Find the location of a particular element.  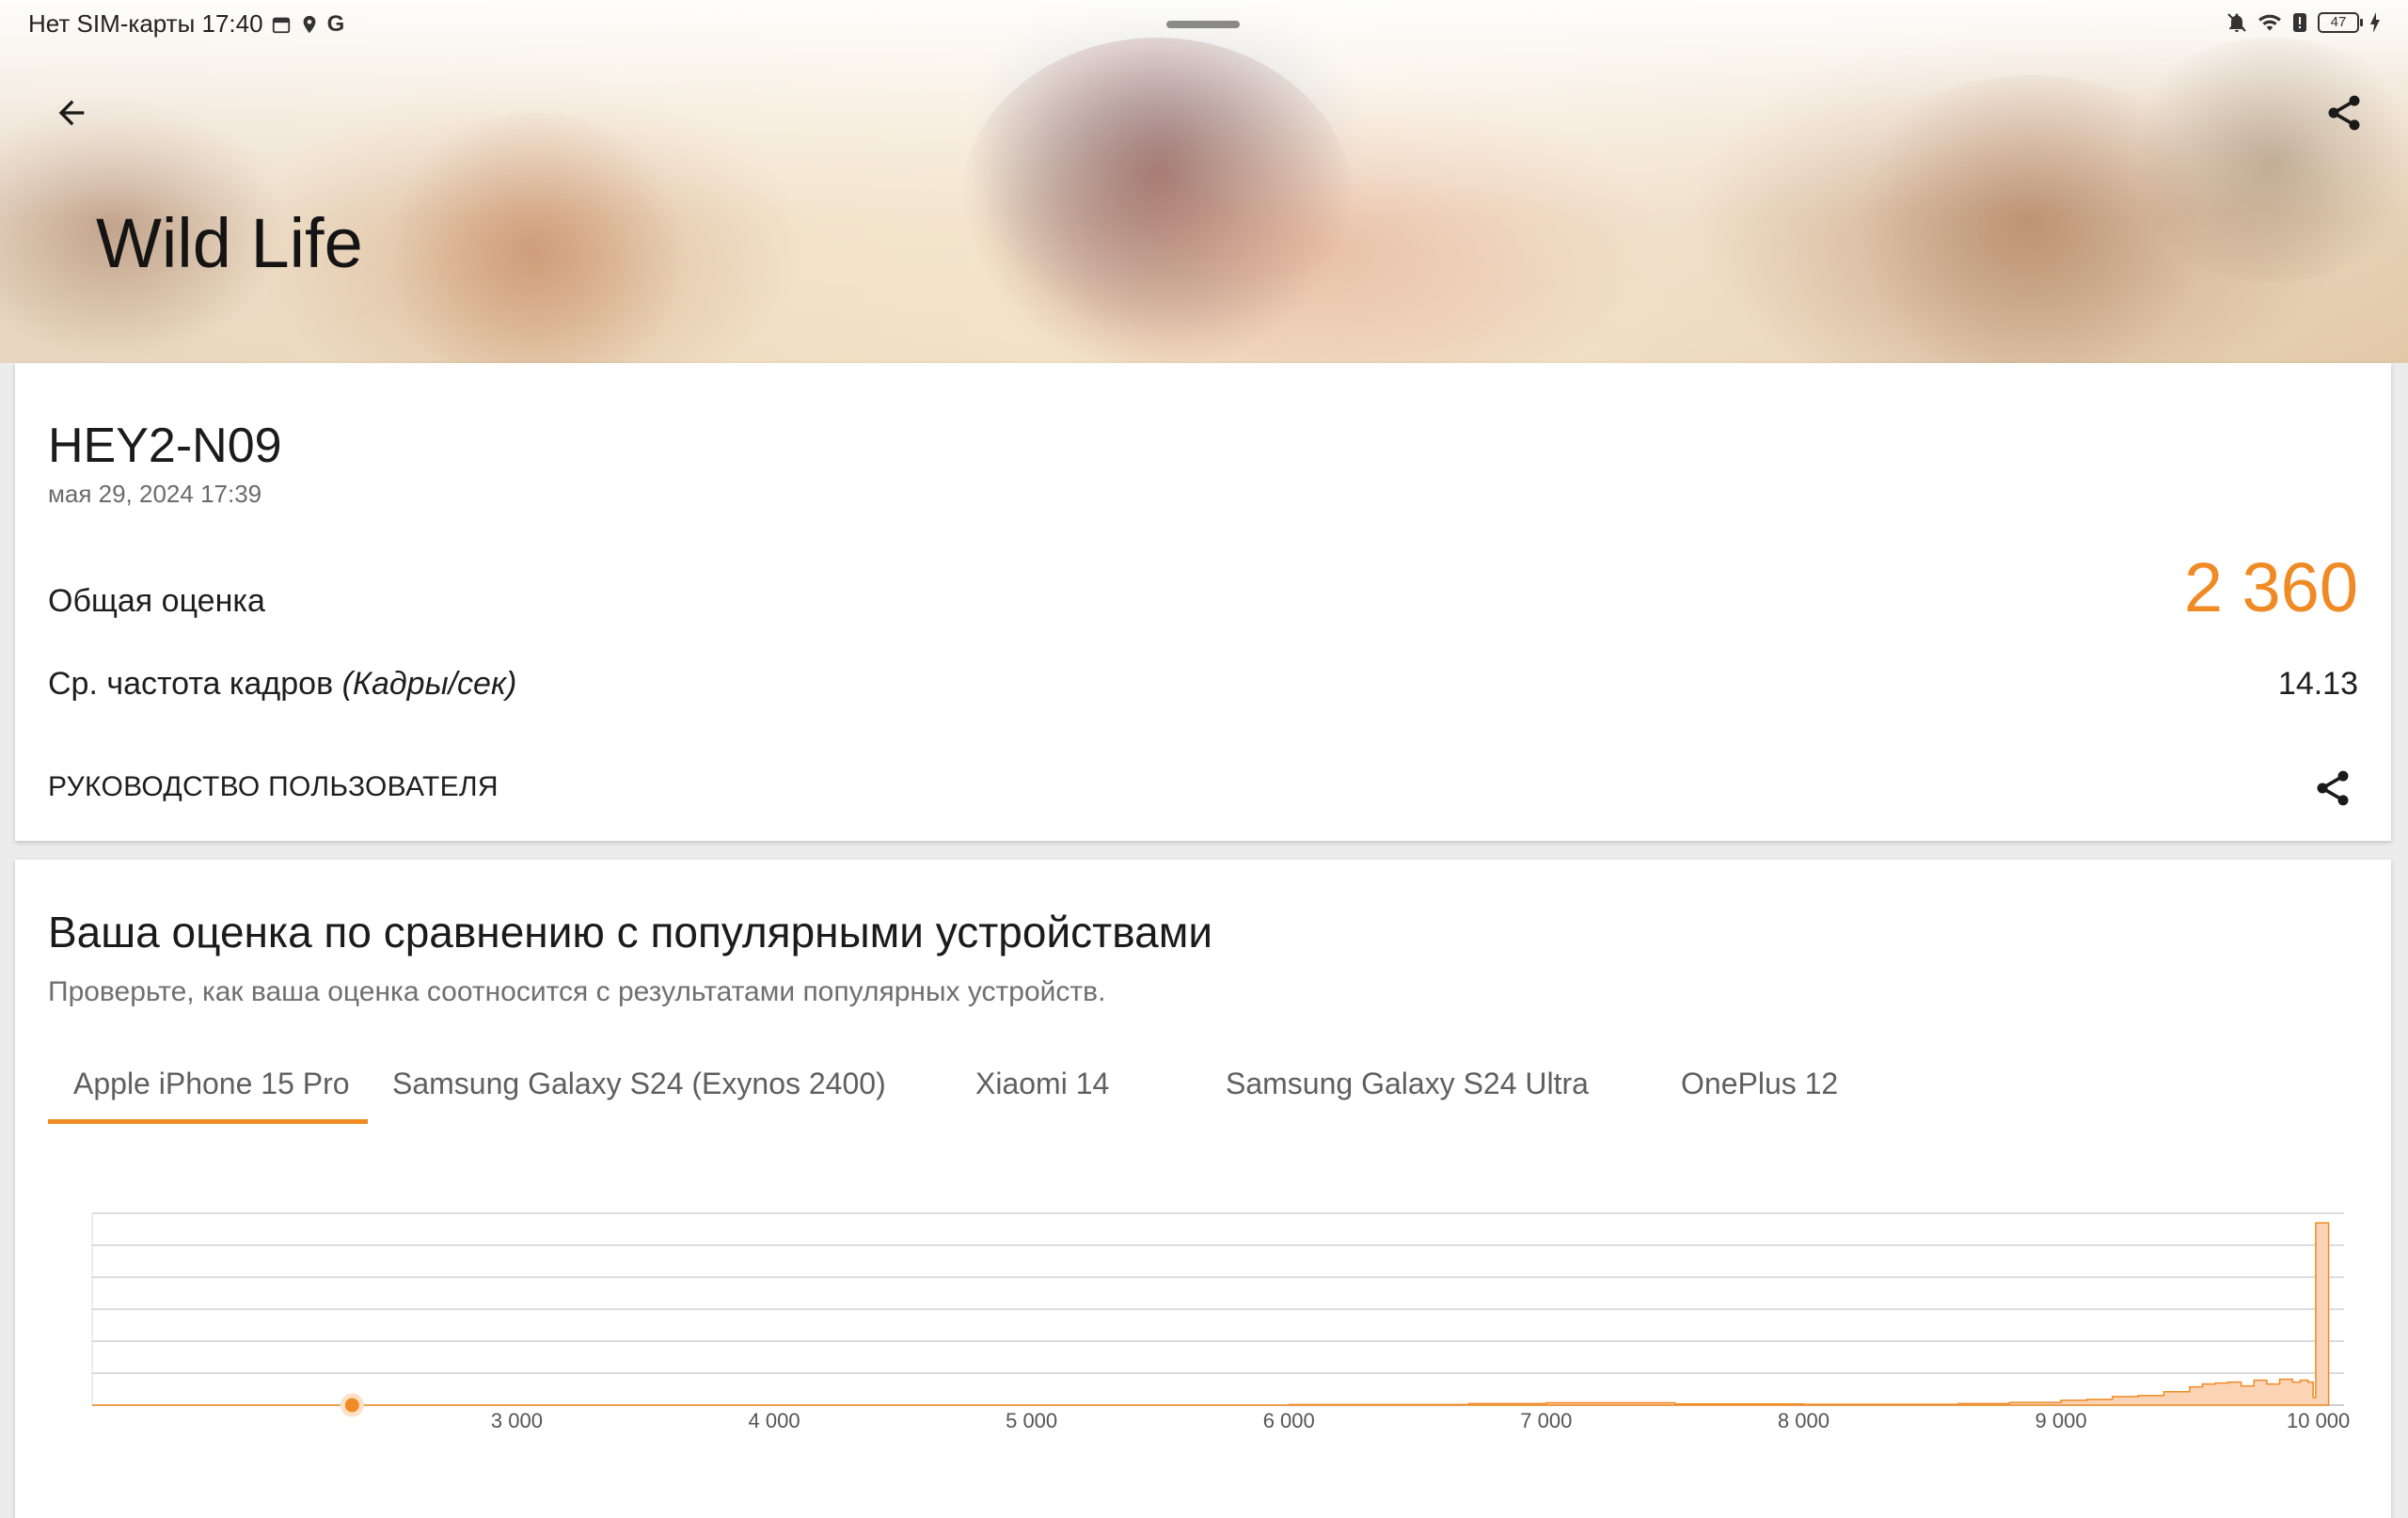

fps-label: Ср. частота кадров (Кадры/сек) is located at coordinates (282, 684).